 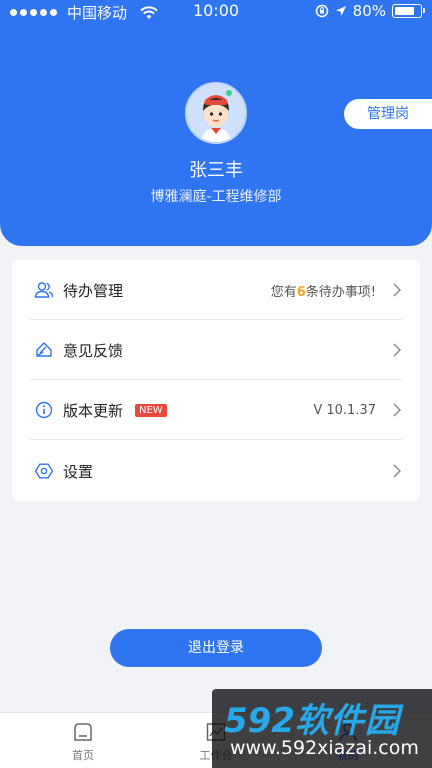 I want to click on menu-item-label: 设置, so click(x=78, y=471).